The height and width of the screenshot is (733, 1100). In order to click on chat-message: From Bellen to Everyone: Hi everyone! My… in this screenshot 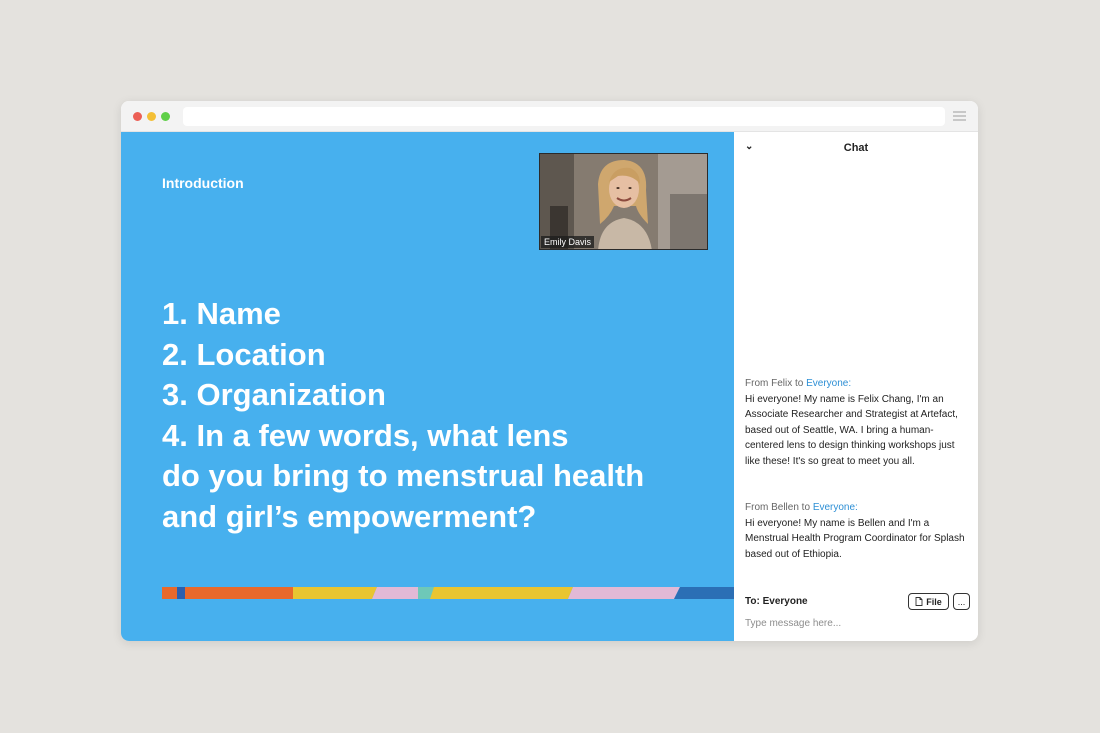, I will do `click(856, 531)`.